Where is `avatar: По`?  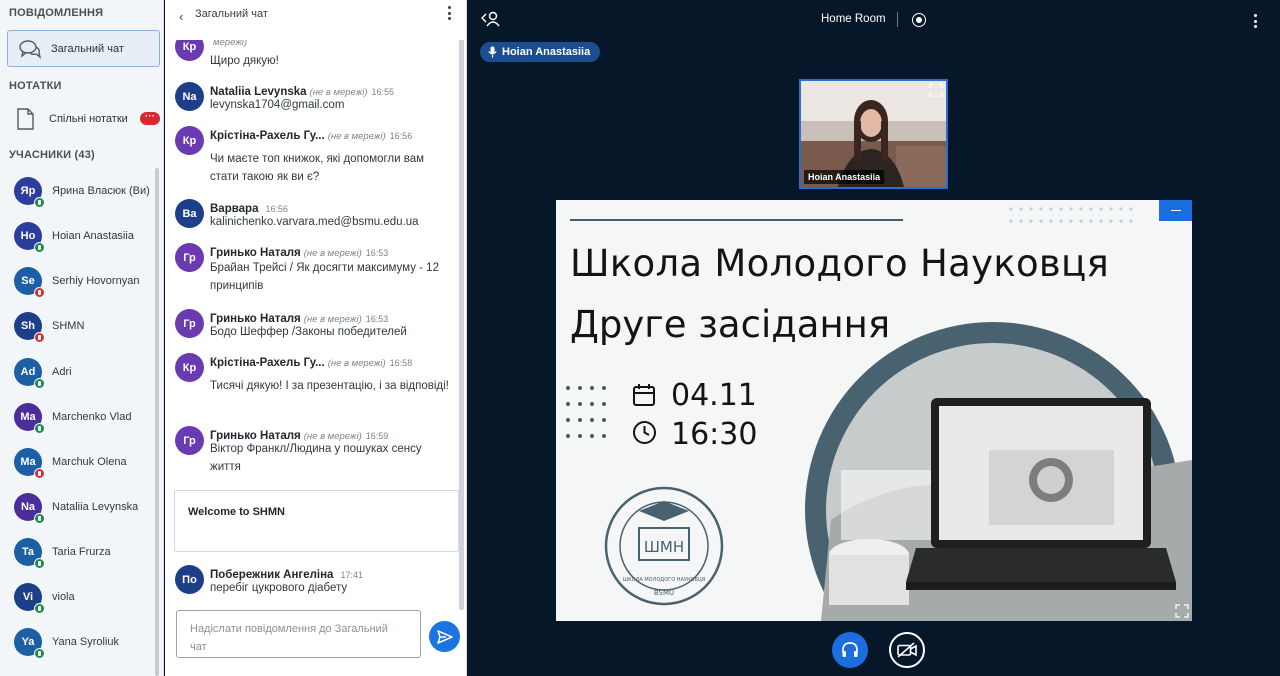 avatar: По is located at coordinates (189, 579).